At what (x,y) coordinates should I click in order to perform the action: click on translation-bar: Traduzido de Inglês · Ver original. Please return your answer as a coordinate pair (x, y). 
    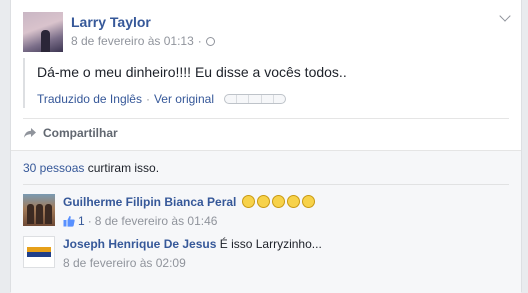
    Looking at the image, I should click on (161, 99).